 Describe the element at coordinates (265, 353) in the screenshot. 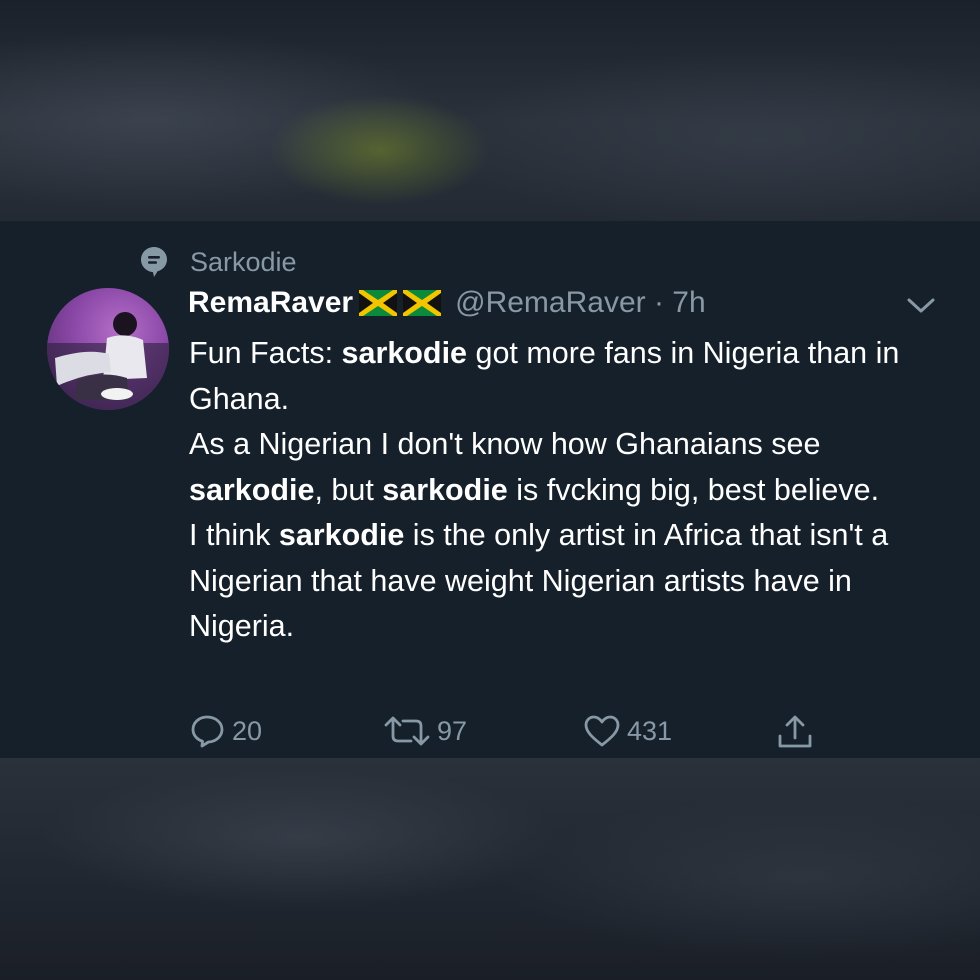

I see `tweet-text-segment: Fun Facts:` at that location.